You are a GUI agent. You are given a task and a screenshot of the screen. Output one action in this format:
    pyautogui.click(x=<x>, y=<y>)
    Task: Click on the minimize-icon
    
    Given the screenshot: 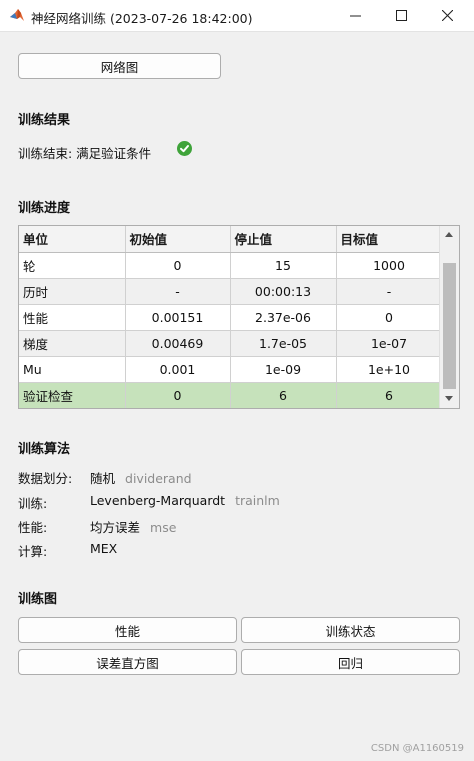 What is the action you would take?
    pyautogui.click(x=355, y=16)
    